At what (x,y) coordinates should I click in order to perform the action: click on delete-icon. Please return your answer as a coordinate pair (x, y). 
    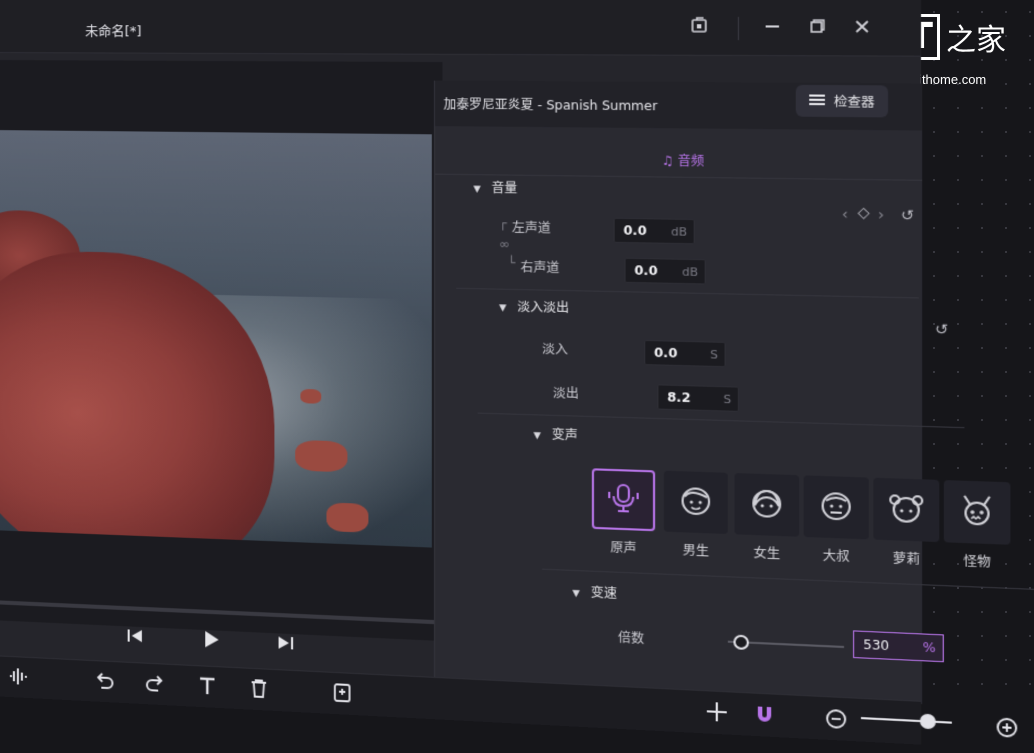
    Looking at the image, I should click on (259, 691).